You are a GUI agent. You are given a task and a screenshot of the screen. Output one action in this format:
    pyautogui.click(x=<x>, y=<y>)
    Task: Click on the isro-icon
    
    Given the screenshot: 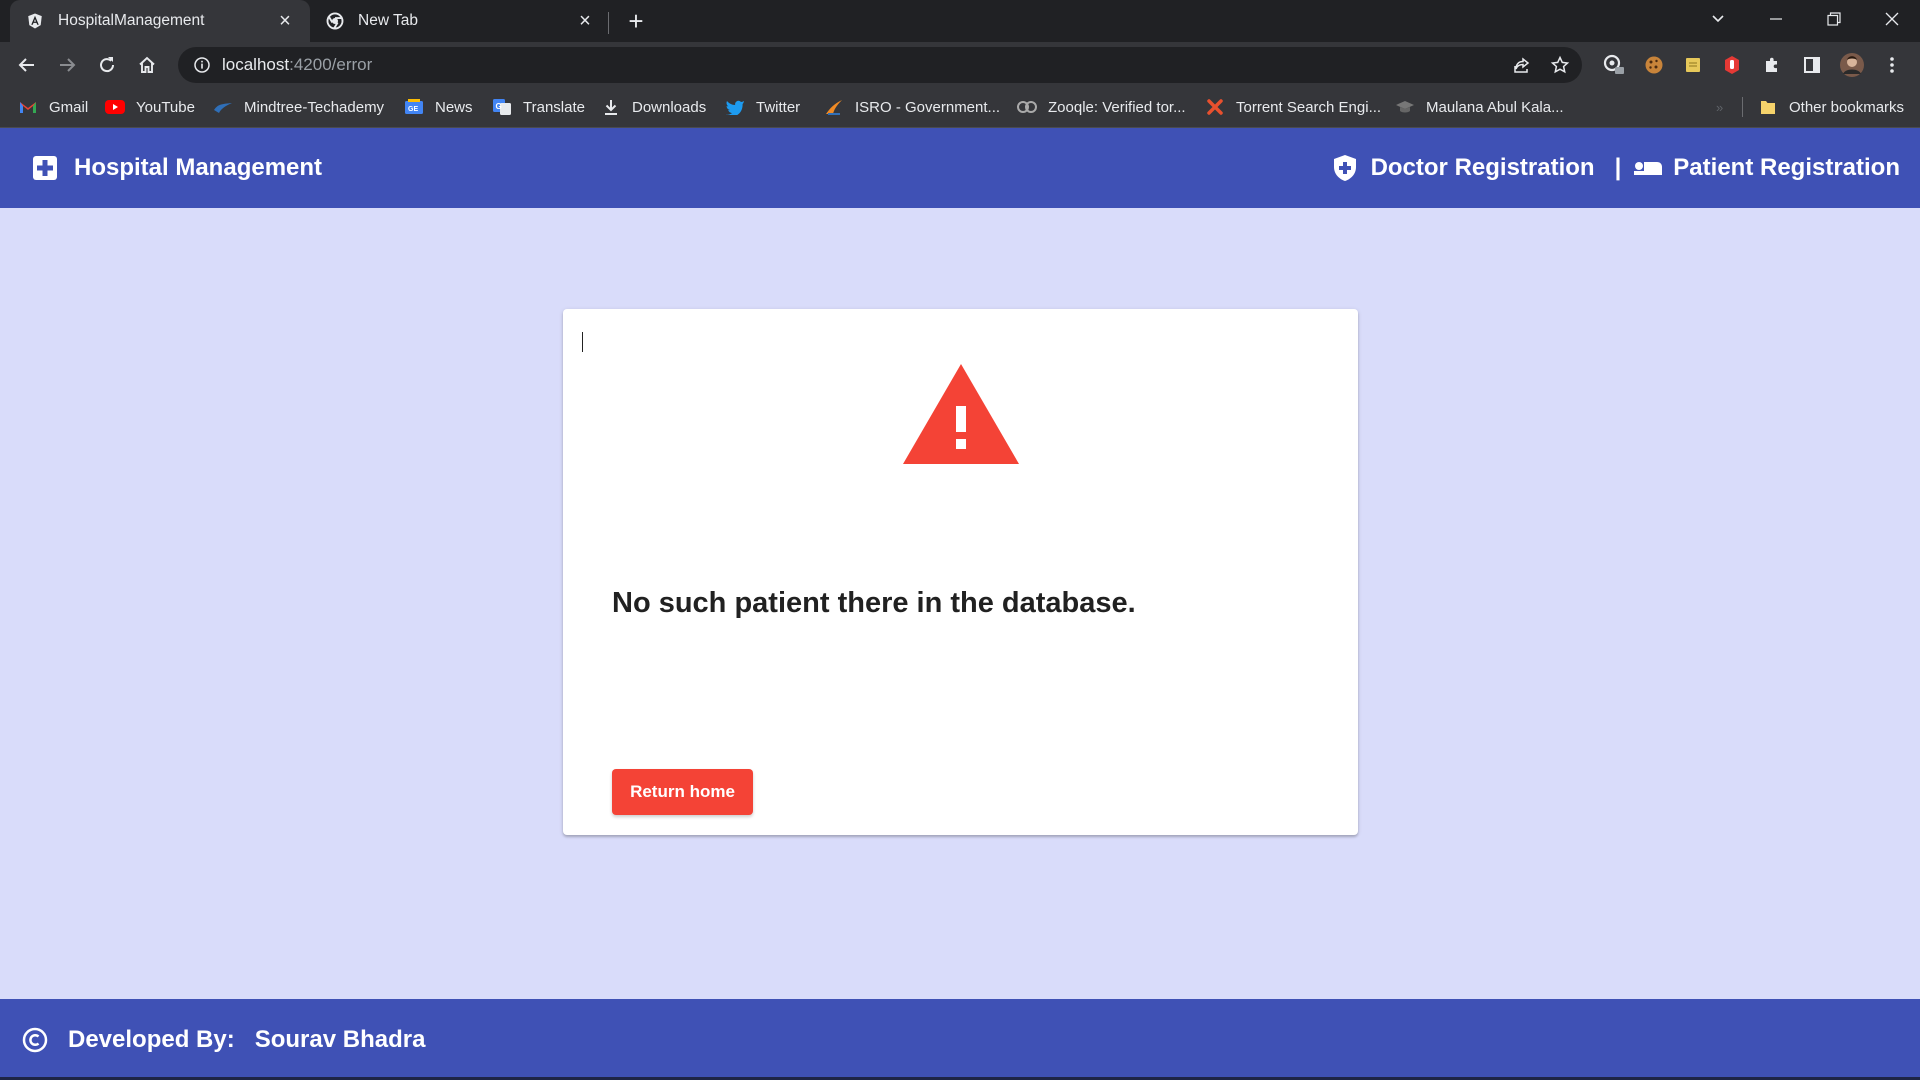 What is the action you would take?
    pyautogui.click(x=834, y=107)
    